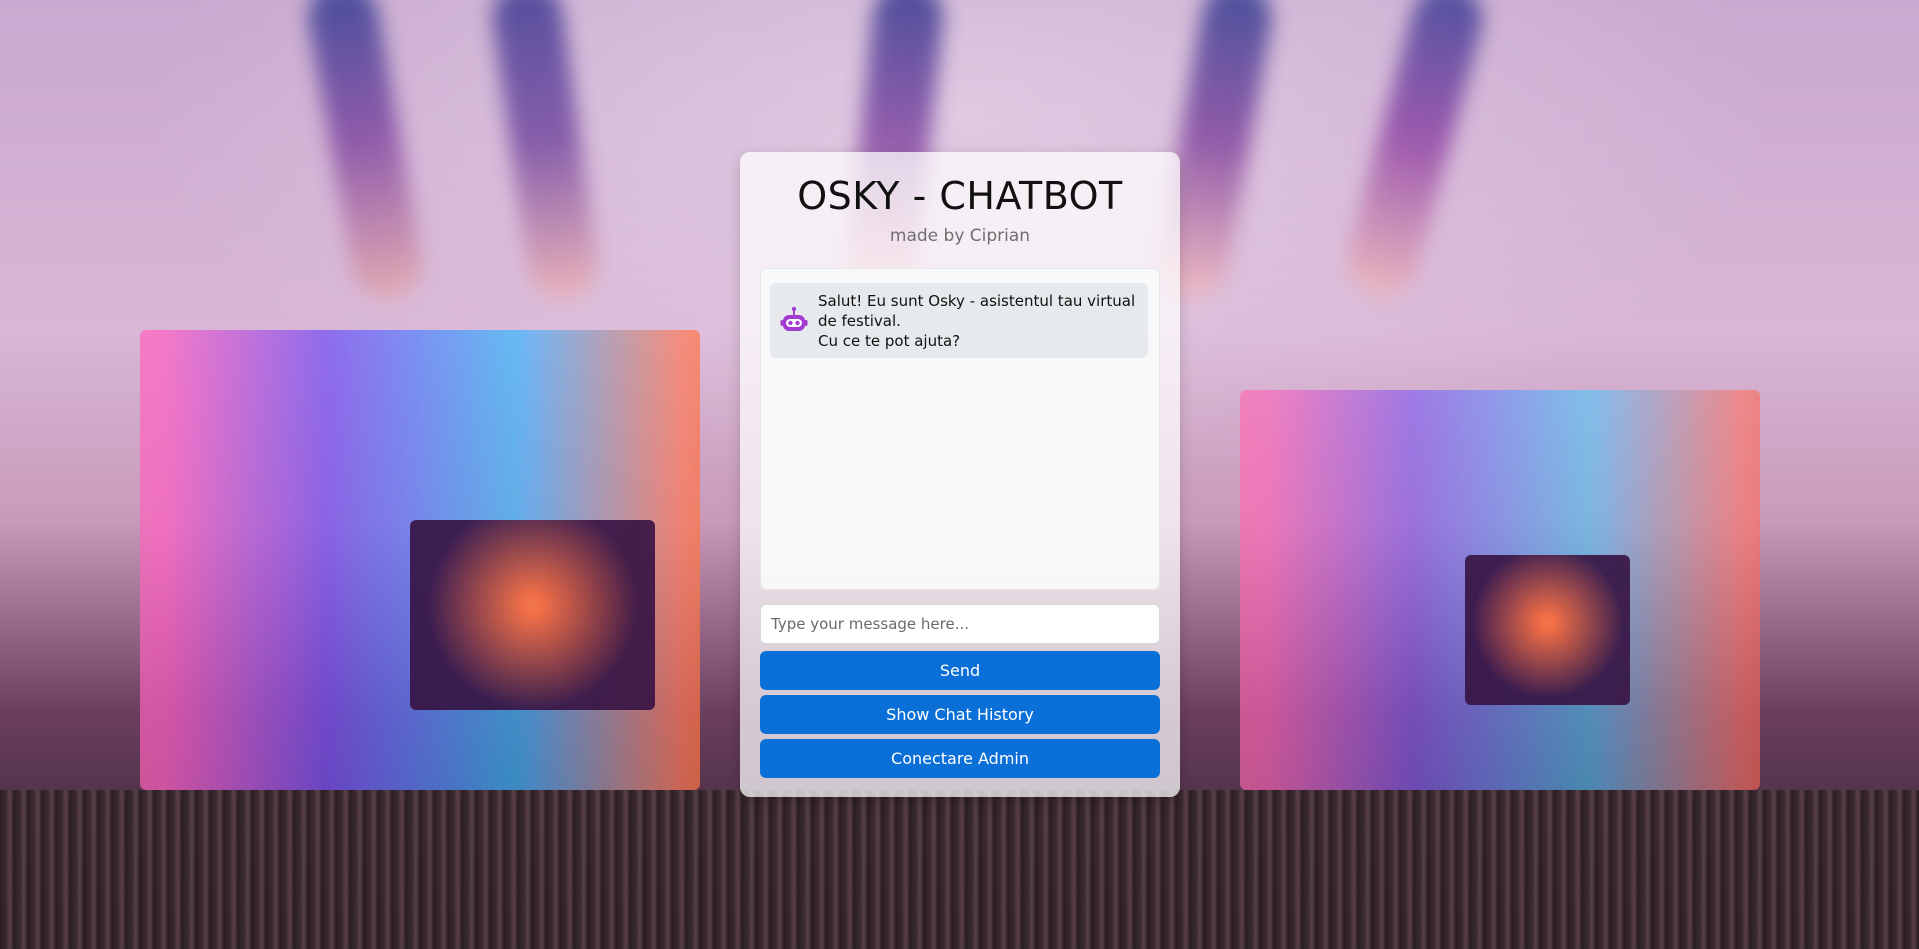  What do you see at coordinates (532, 615) in the screenshot?
I see `stage-left-screen` at bounding box center [532, 615].